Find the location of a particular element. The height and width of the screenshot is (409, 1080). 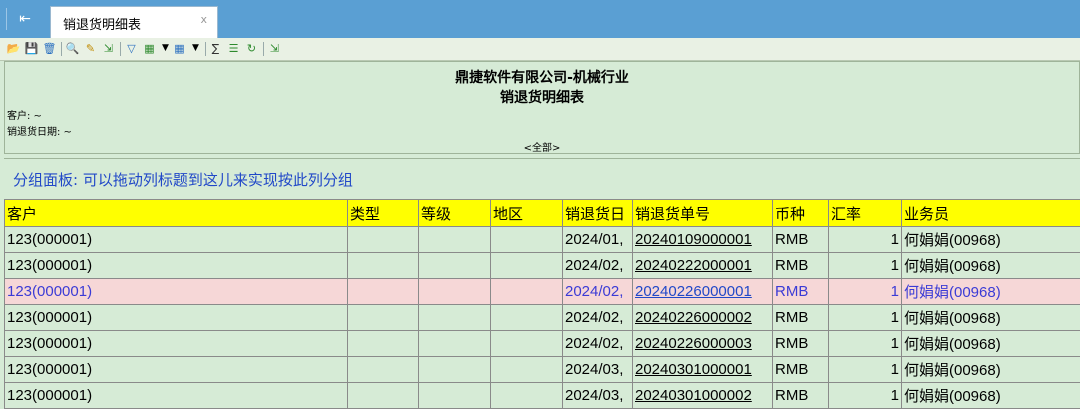

filter-icon: ▽ is located at coordinates (131, 48).